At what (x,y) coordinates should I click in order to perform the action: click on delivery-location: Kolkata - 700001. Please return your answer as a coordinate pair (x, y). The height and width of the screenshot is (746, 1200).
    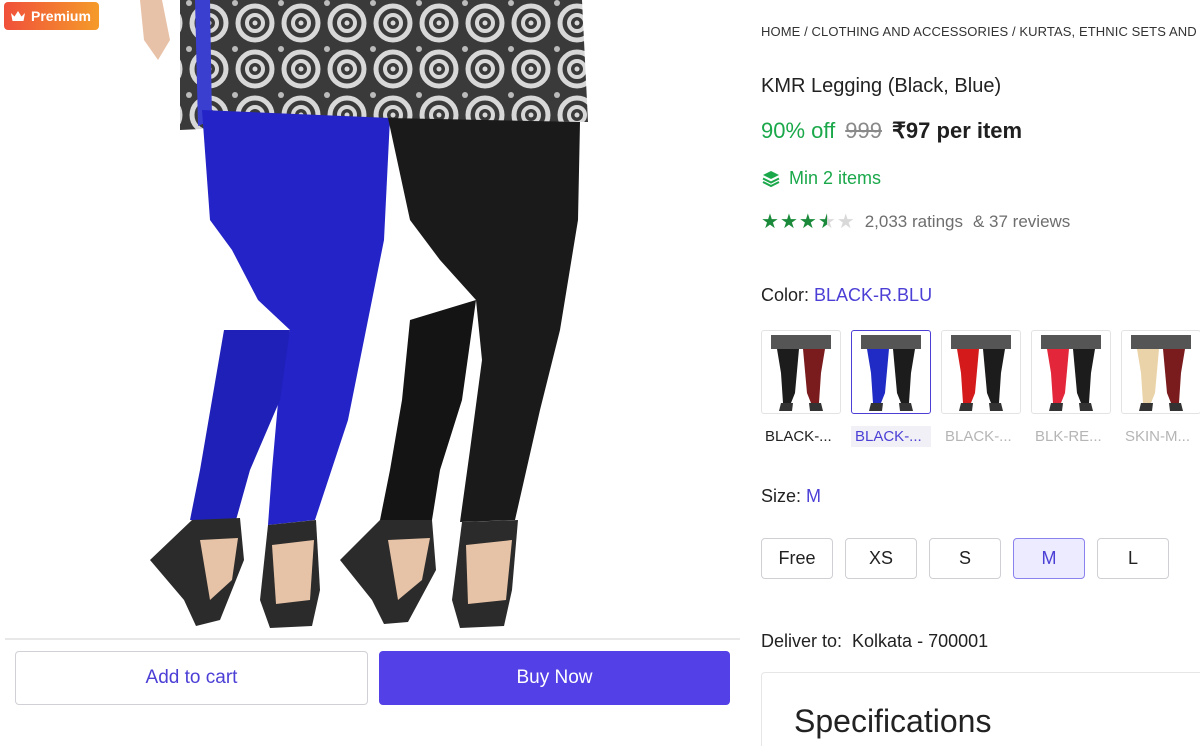
    Looking at the image, I should click on (920, 641).